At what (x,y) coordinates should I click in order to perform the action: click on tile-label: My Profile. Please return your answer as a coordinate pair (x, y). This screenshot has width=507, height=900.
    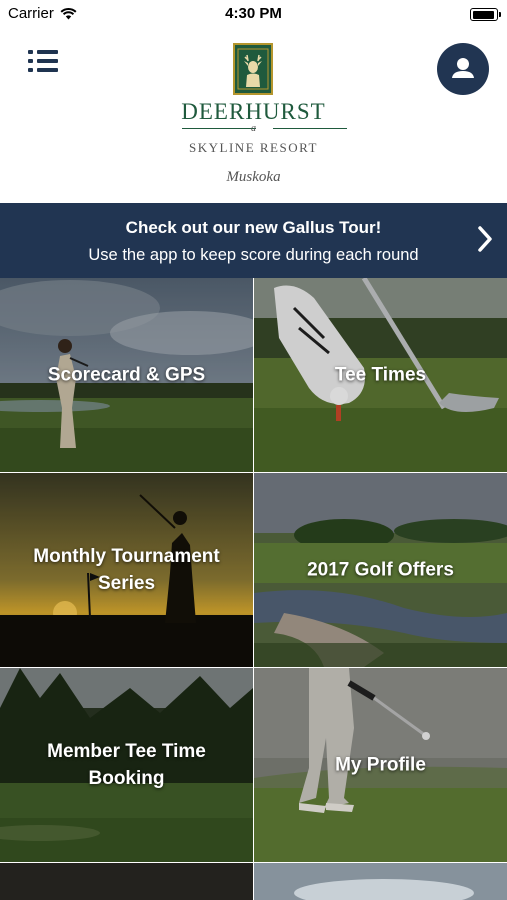
    Looking at the image, I should click on (380, 765).